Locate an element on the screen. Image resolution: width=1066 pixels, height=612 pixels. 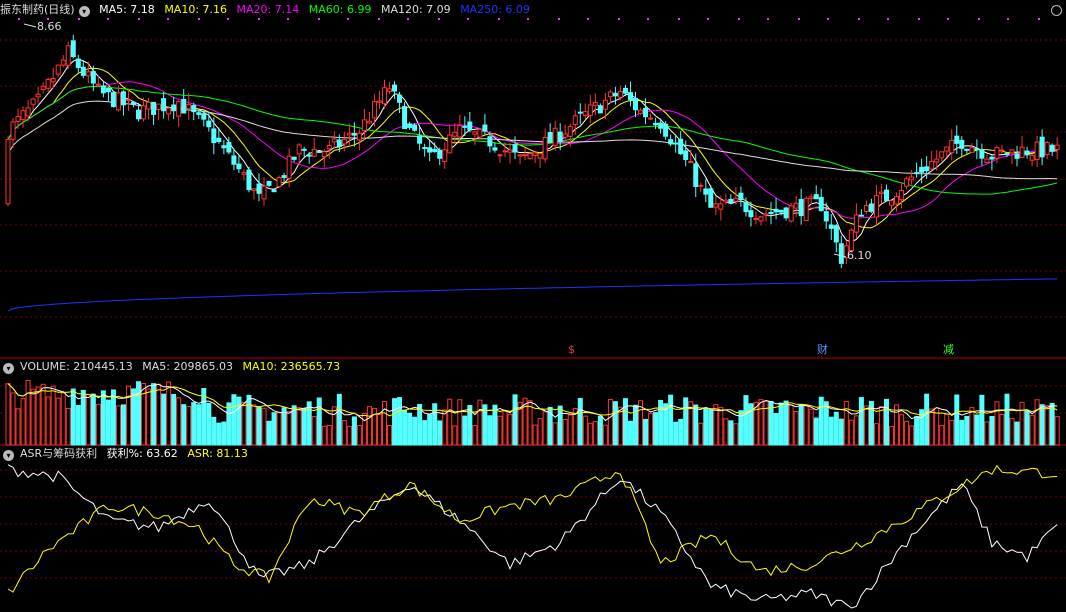
ma10-label: MA10: 7.16 is located at coordinates (196, 9).